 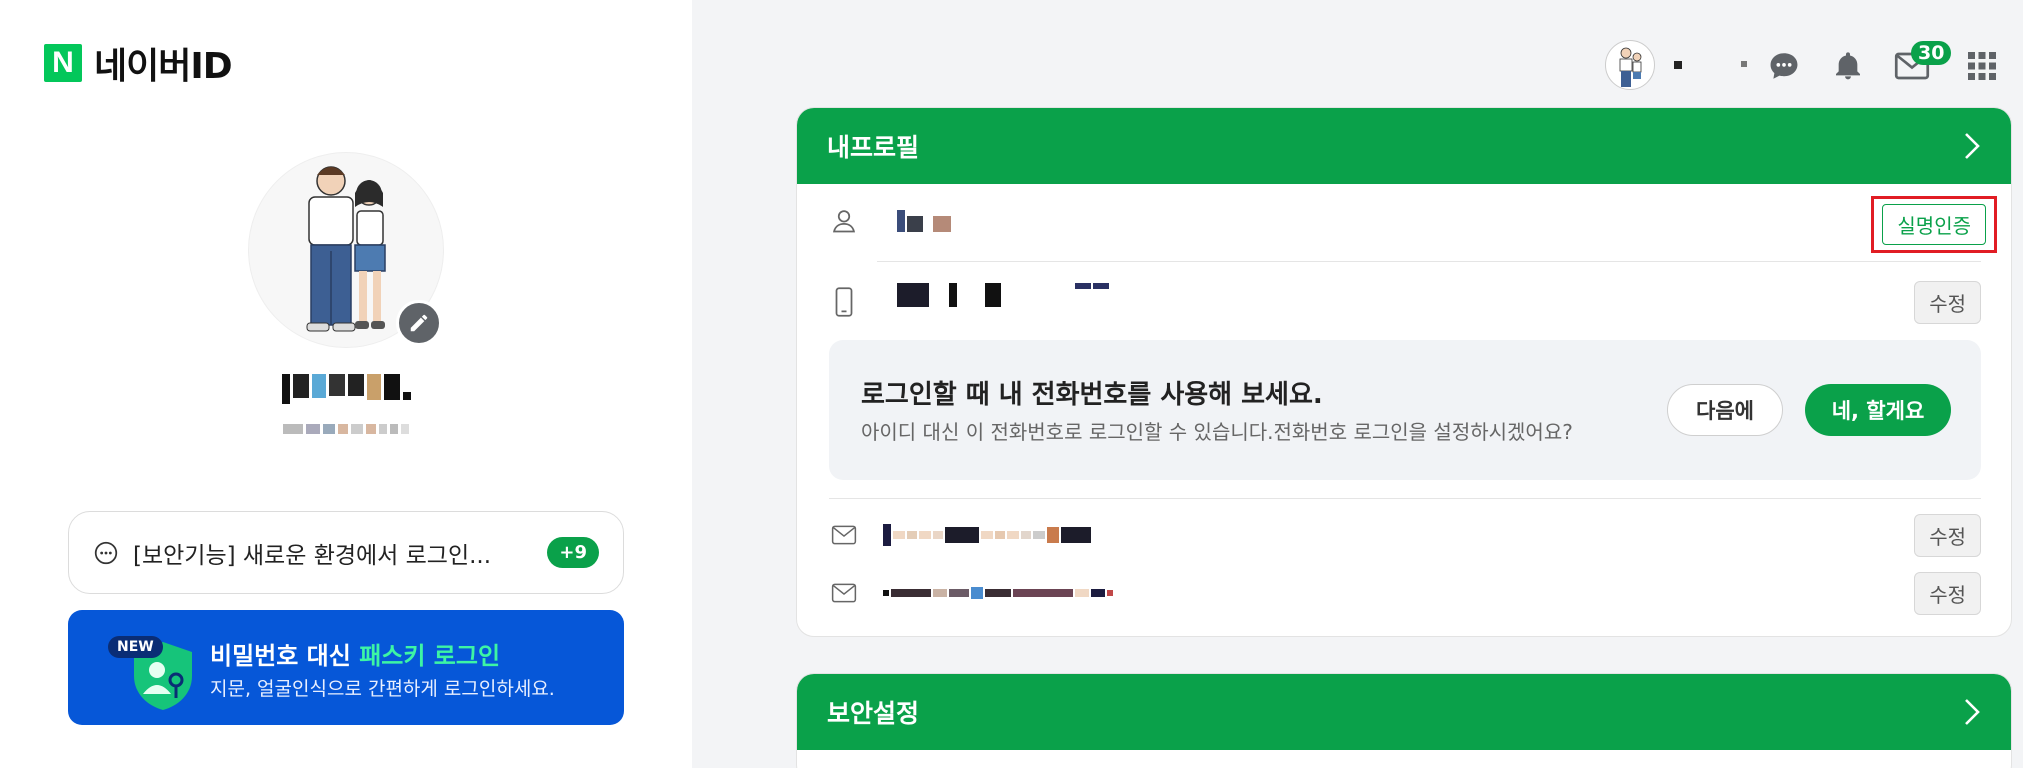 I want to click on banner-title: 비밀번호 대신 패스키 로그인, so click(x=355, y=653).